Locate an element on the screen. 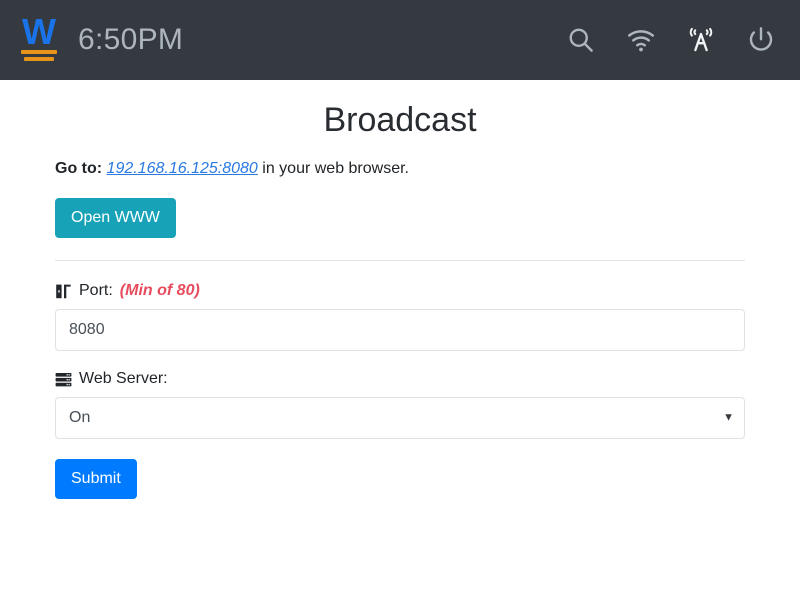  goto-label: Go to: is located at coordinates (79, 168).